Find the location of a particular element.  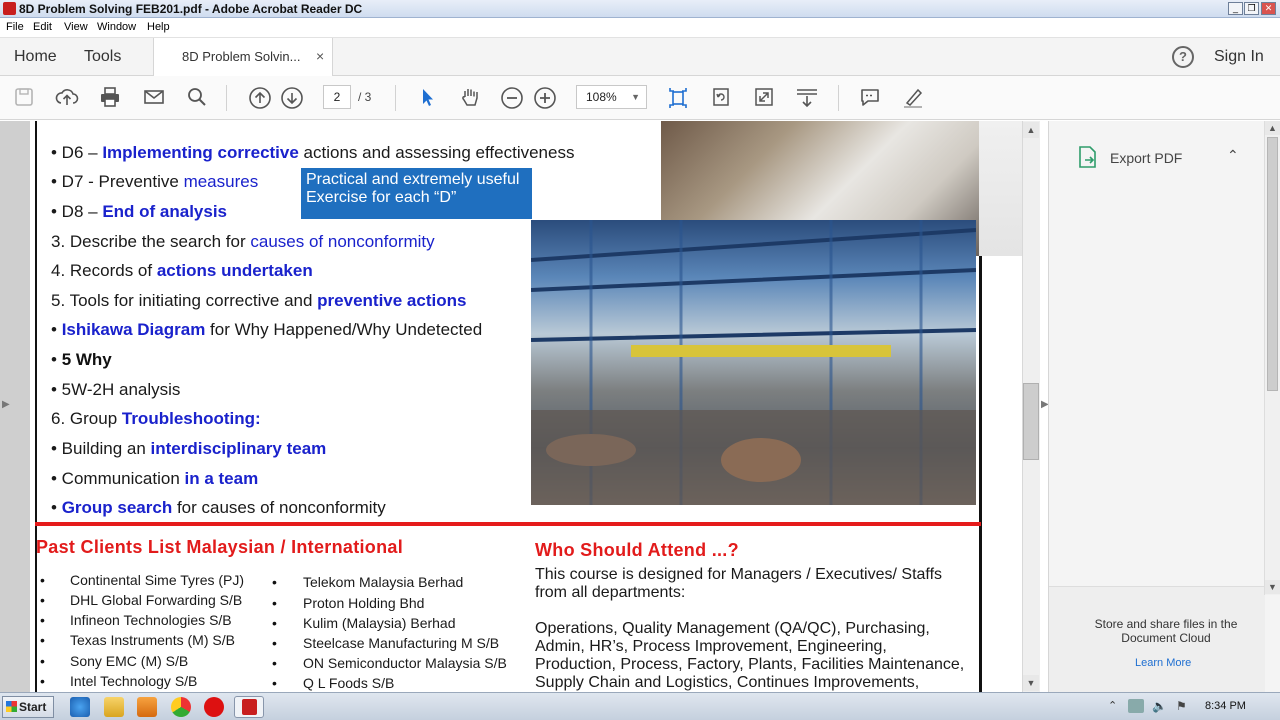

line-text: • Building an is located at coordinates (101, 448).